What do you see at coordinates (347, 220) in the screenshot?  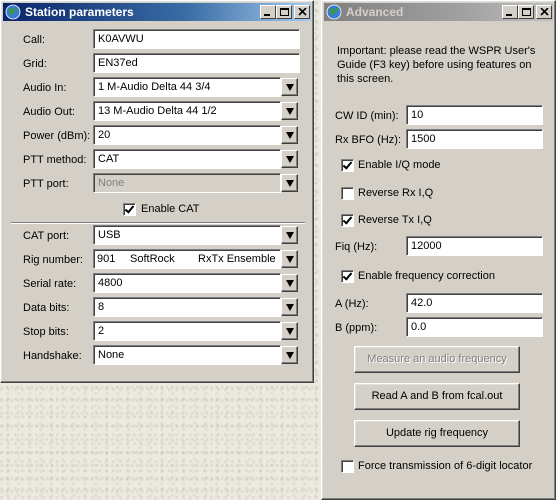 I see `reverse-tx-iq-checkbox` at bounding box center [347, 220].